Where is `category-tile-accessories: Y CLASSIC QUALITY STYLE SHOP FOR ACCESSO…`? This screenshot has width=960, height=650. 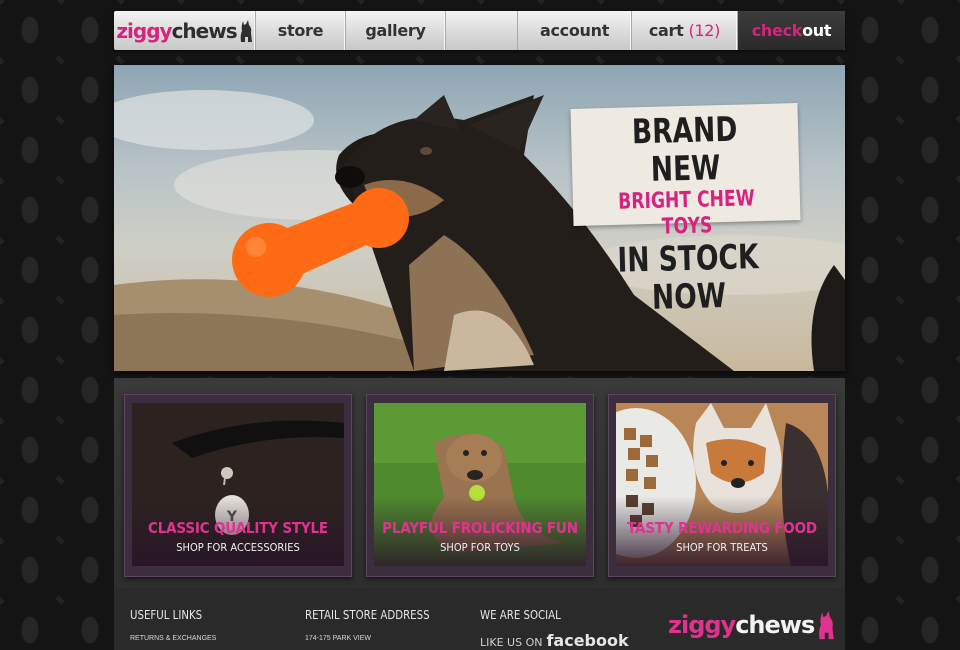
category-tile-accessories: Y CLASSIC QUALITY STYLE SHOP FOR ACCESSO… is located at coordinates (238, 485).